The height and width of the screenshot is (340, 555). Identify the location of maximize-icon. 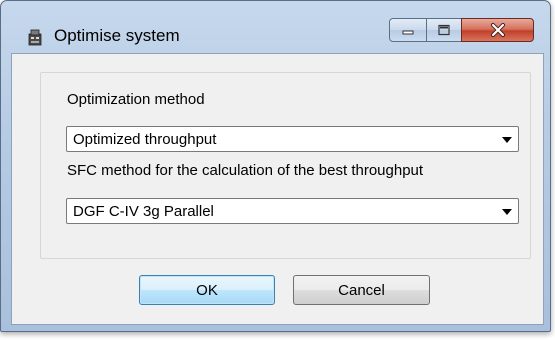
(444, 30).